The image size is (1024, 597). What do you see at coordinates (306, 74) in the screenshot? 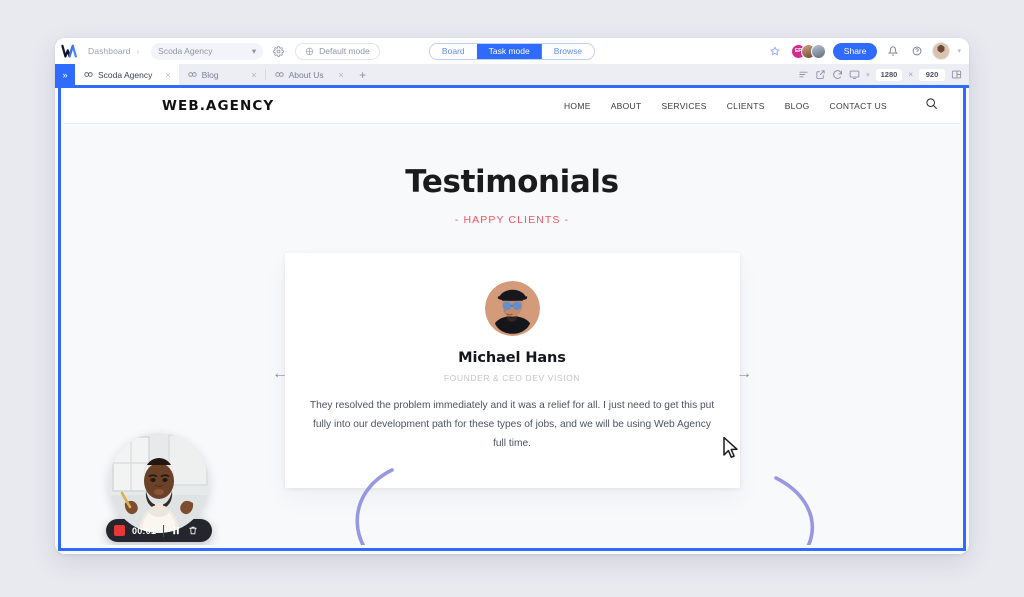
I see `tab-title: About Us` at bounding box center [306, 74].